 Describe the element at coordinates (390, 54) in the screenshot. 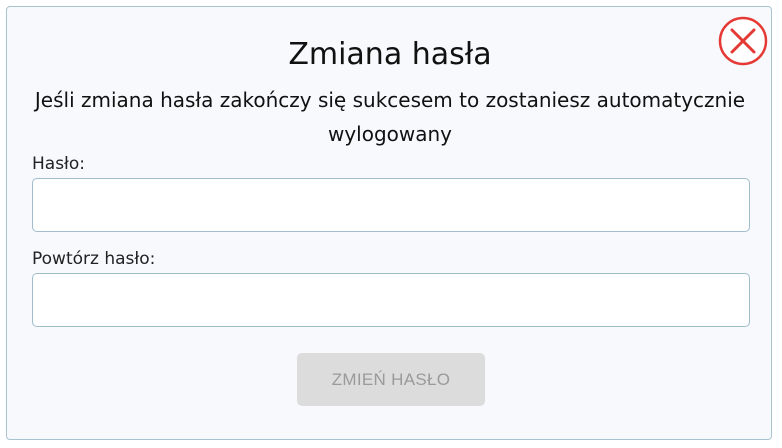

I see `dialog-title: Zmiana hasła` at that location.